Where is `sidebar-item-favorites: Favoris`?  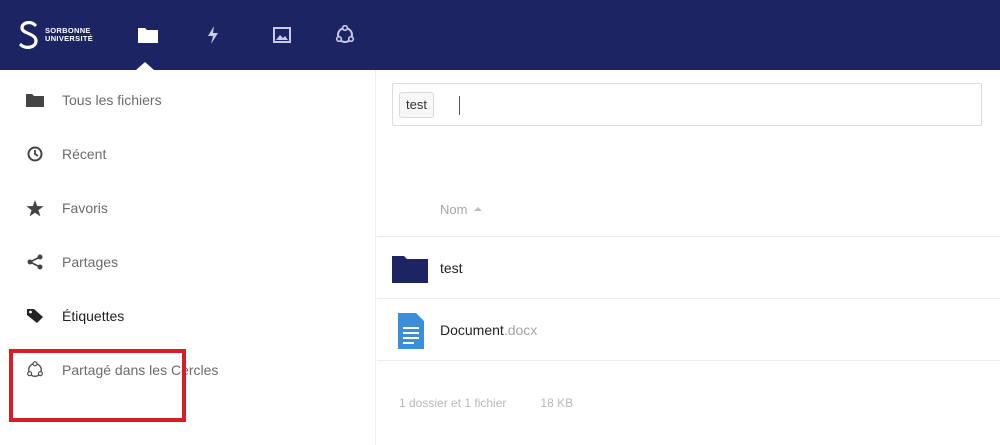
sidebar-item-favorites: Favoris is located at coordinates (188, 208).